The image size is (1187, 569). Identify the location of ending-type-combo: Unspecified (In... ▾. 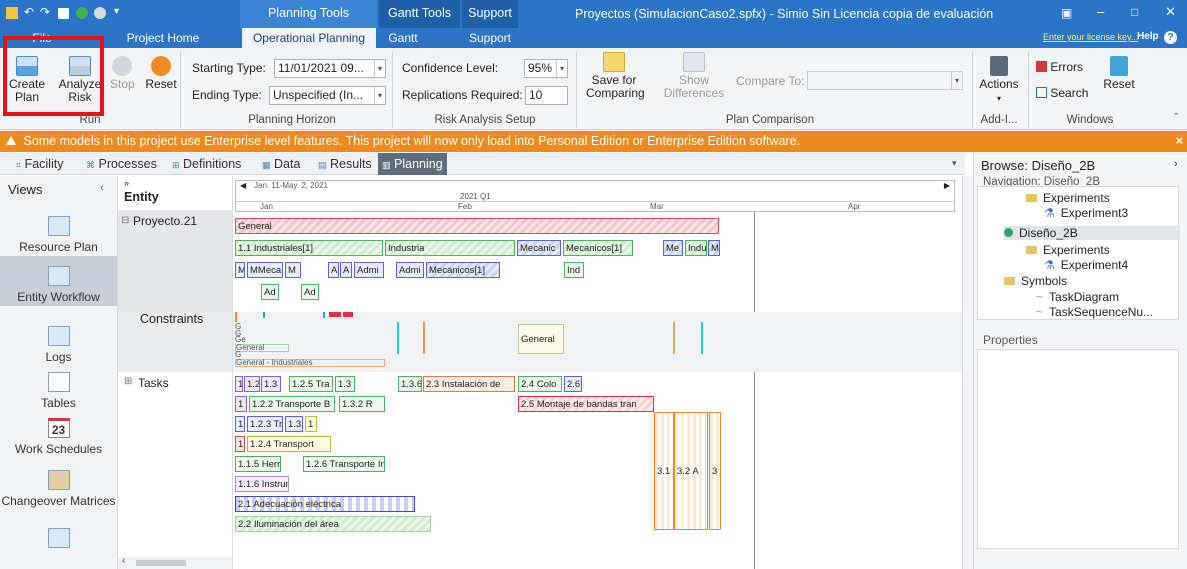
(327, 95).